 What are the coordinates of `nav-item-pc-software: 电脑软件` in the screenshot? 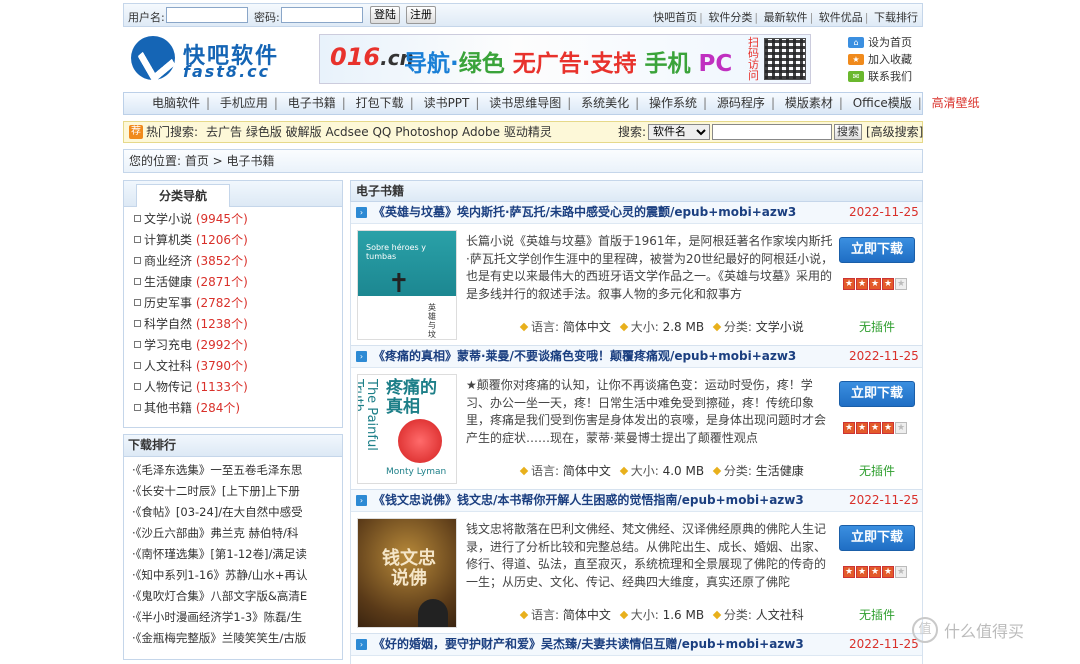 It's located at (176, 103).